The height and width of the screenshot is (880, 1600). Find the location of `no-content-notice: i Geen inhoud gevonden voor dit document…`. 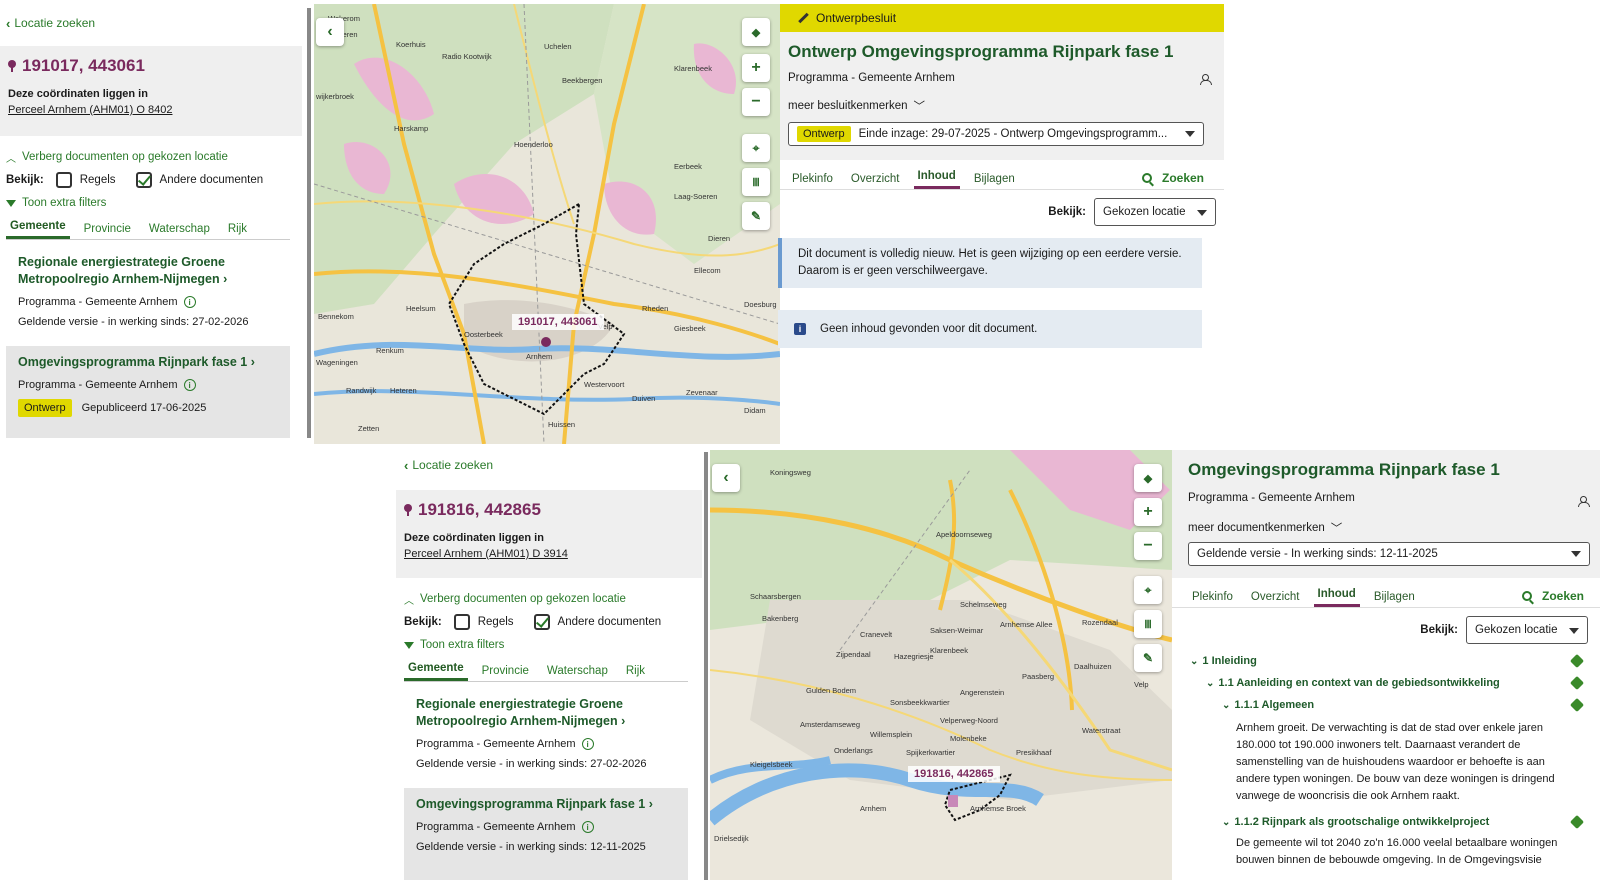

no-content-notice: i Geen inhoud gevonden voor dit document… is located at coordinates (990, 329).